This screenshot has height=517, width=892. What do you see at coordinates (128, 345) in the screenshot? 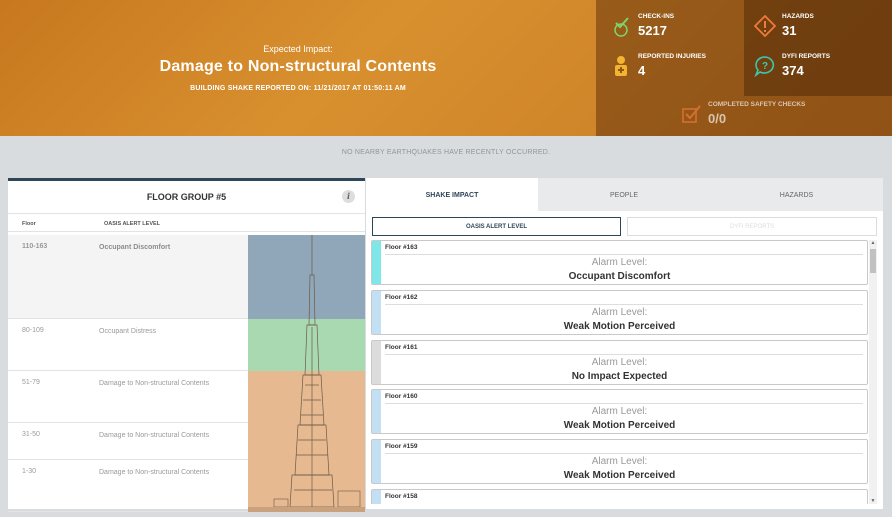
I see `floor-group-row: 80-109 Occupant Distress` at bounding box center [128, 345].